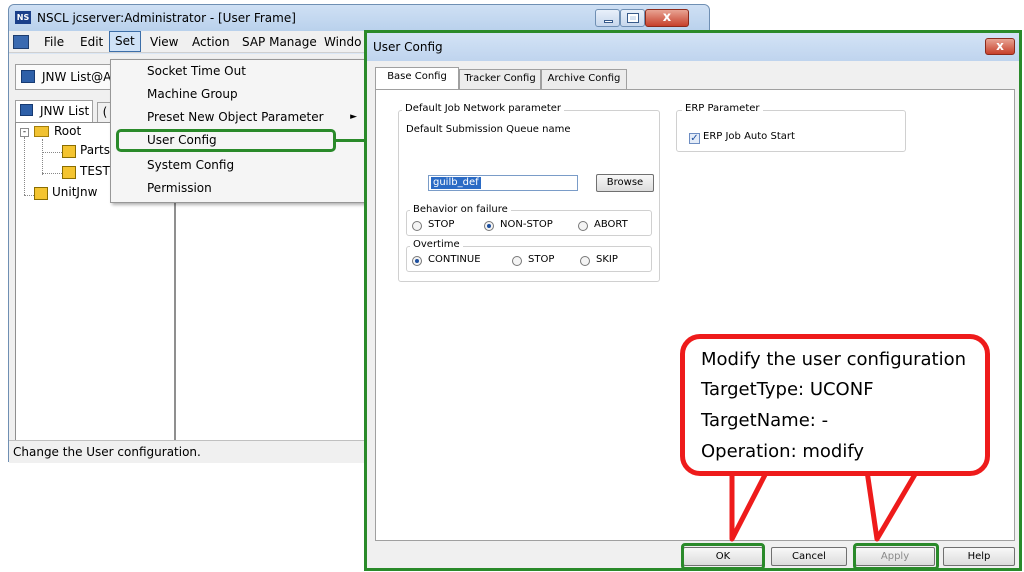 The image size is (1024, 572). I want to click on queue-name-input: guilb_def, so click(503, 183).